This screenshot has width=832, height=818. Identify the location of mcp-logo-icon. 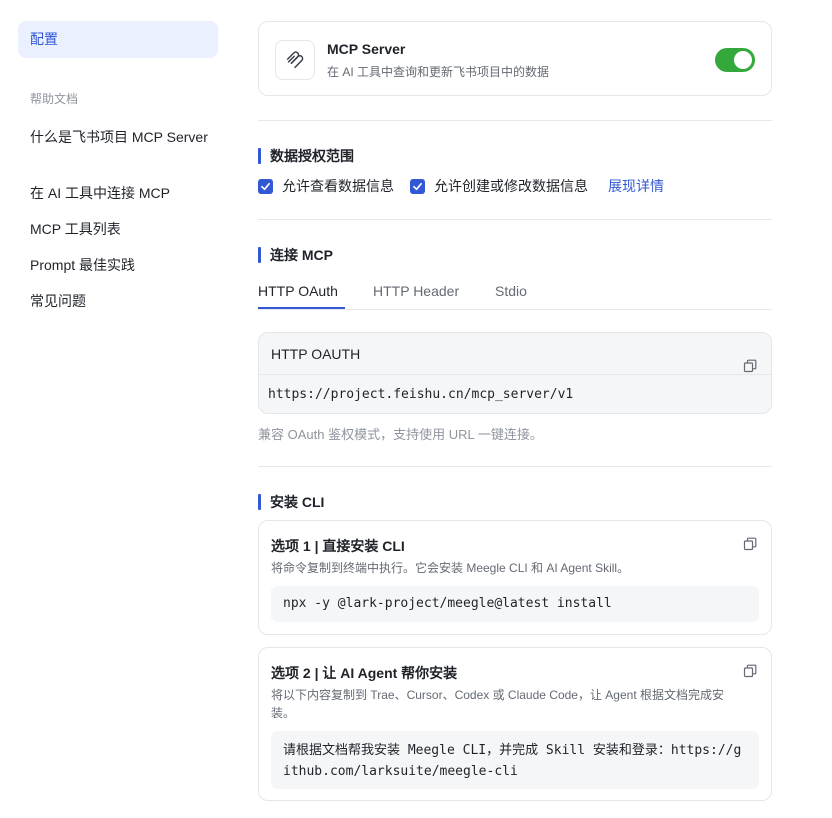
(295, 60).